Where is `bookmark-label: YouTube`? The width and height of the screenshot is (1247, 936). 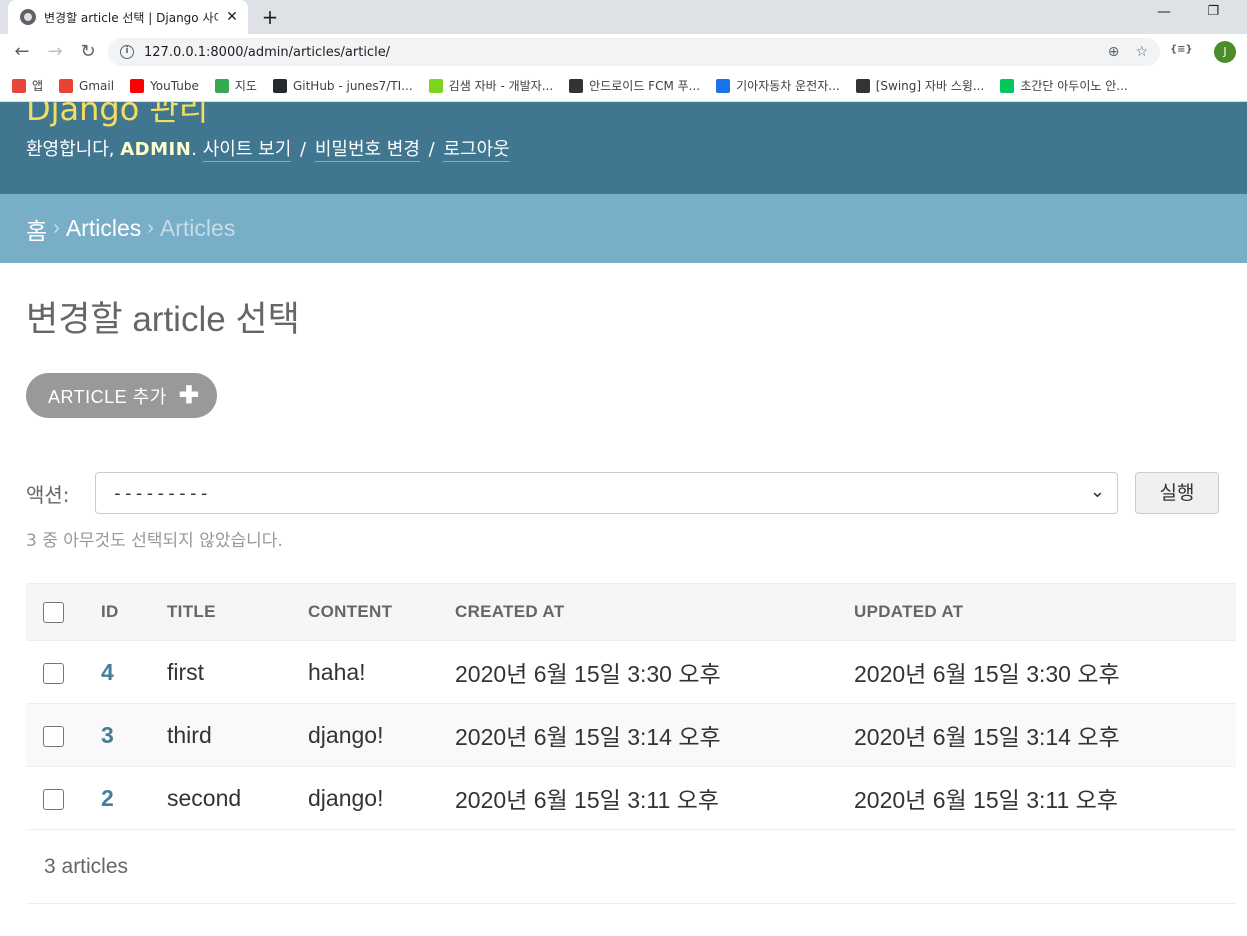 bookmark-label: YouTube is located at coordinates (174, 85).